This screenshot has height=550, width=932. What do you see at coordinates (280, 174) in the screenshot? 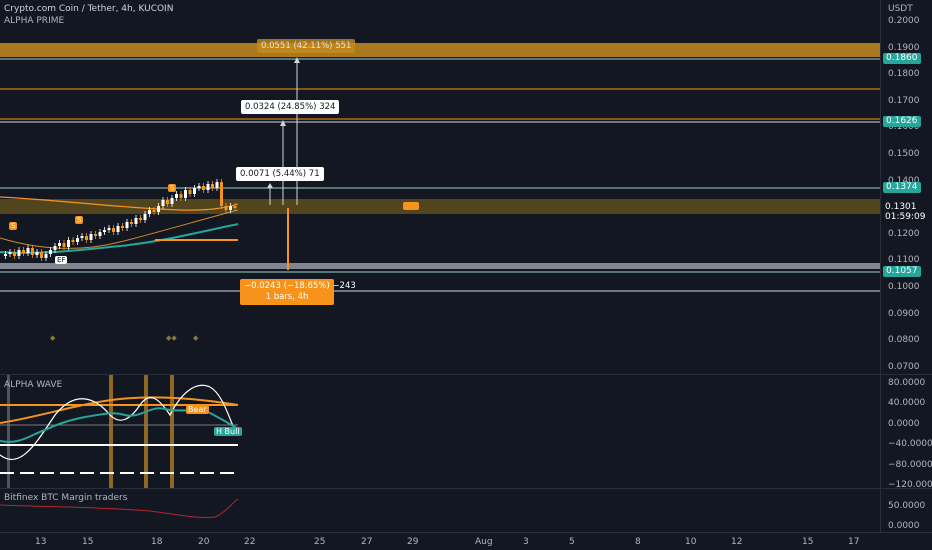
I see `target-1-label: 0.0071 (5.44%) 71` at bounding box center [280, 174].